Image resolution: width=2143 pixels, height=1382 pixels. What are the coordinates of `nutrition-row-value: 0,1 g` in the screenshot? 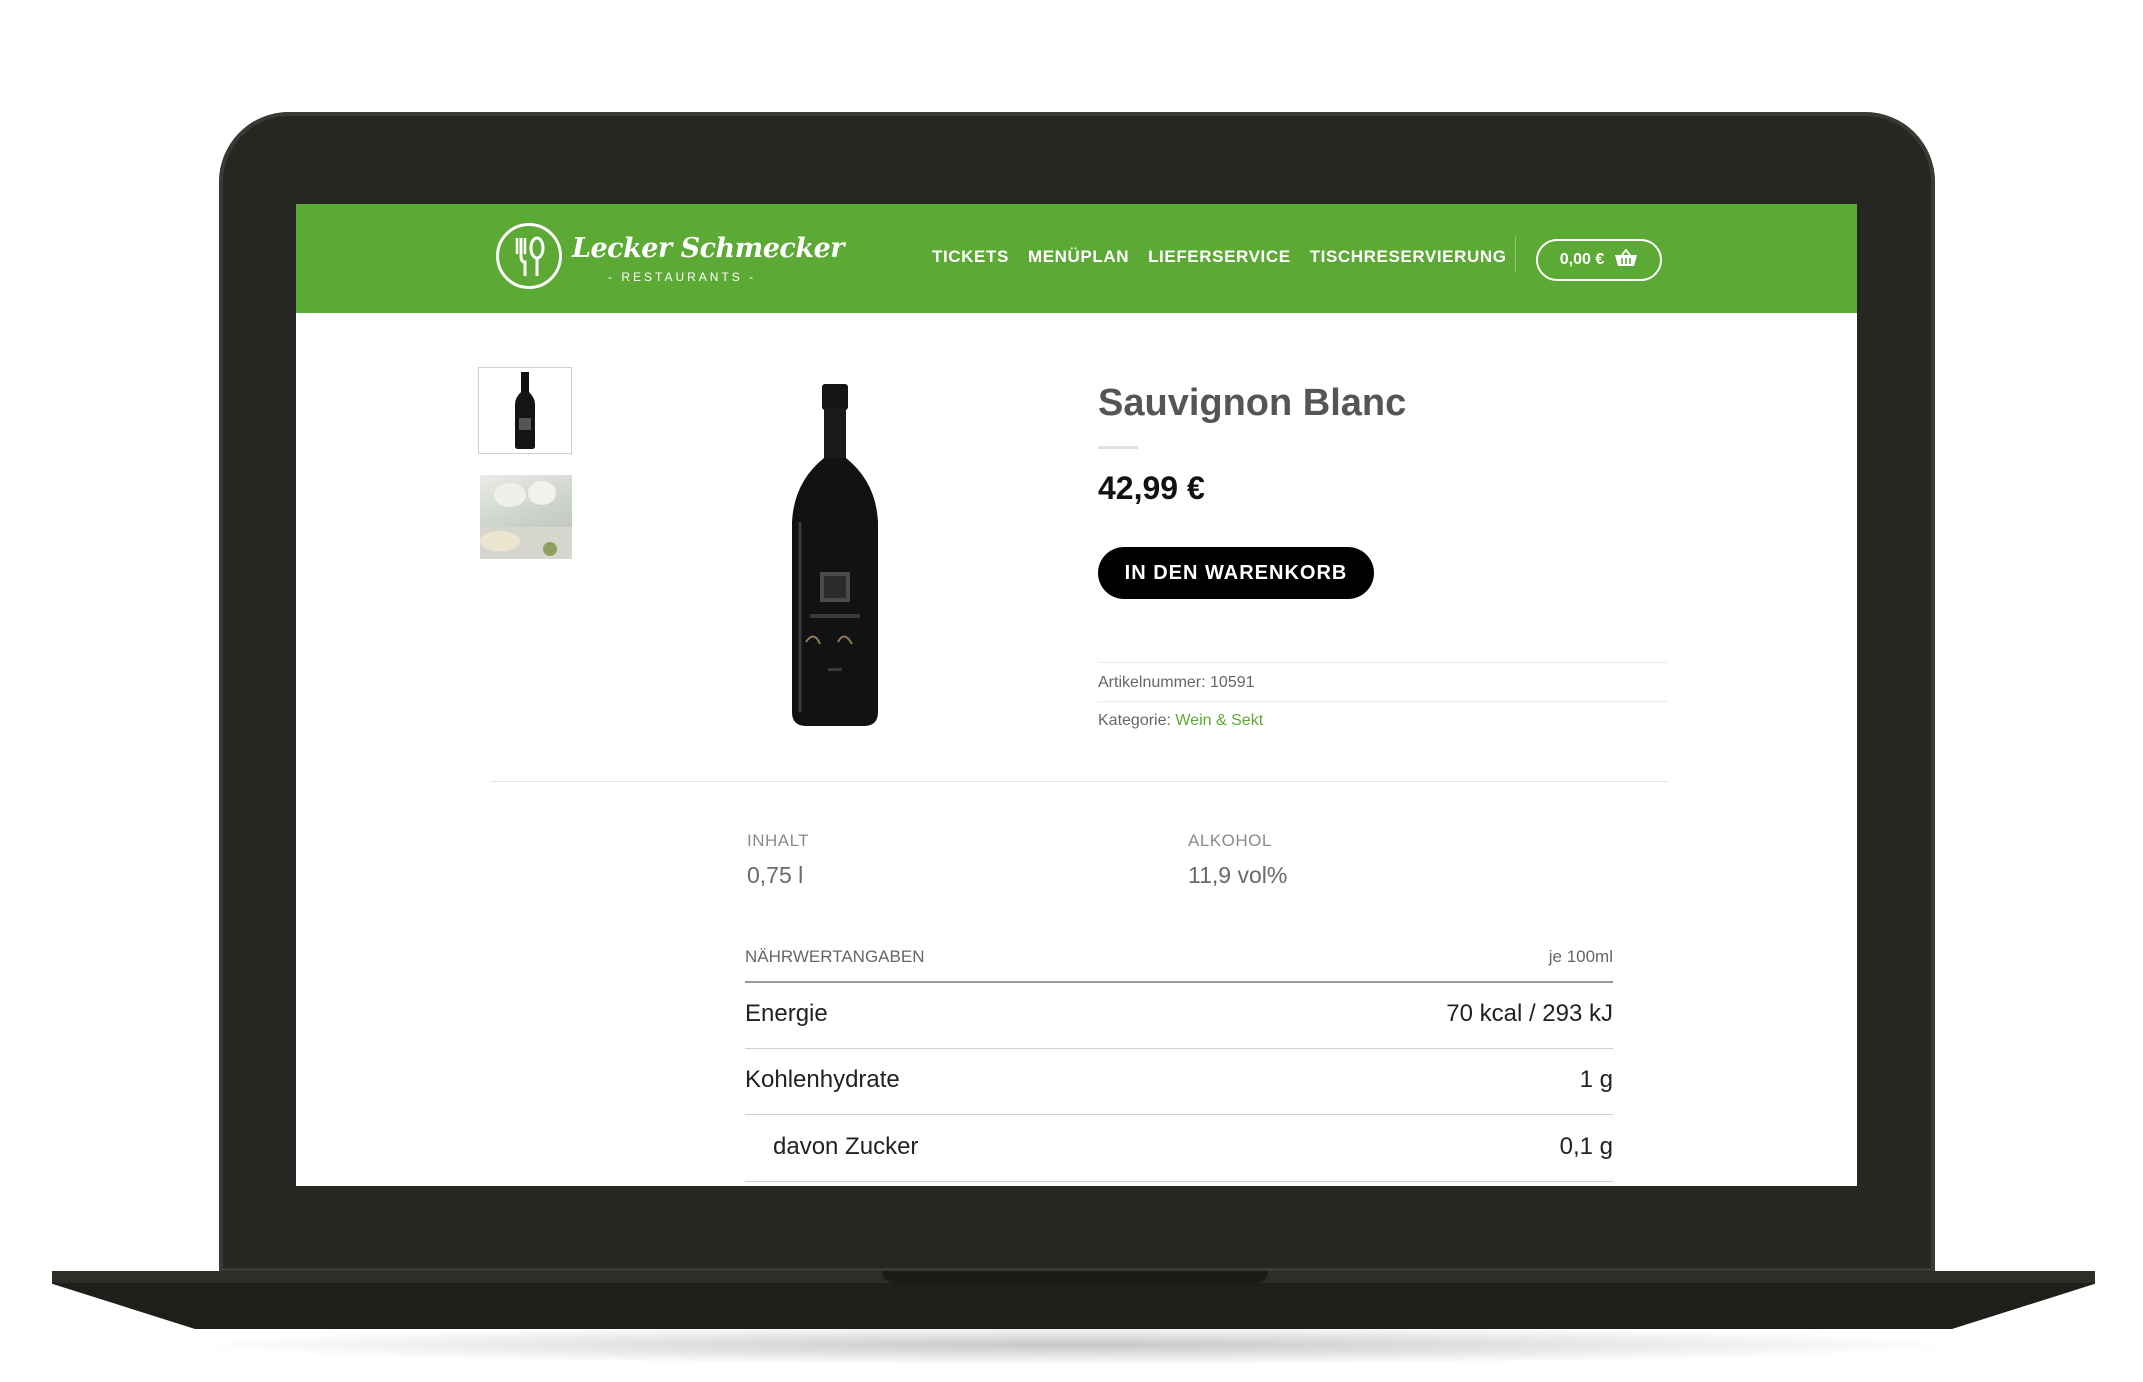 It's located at (1586, 1146).